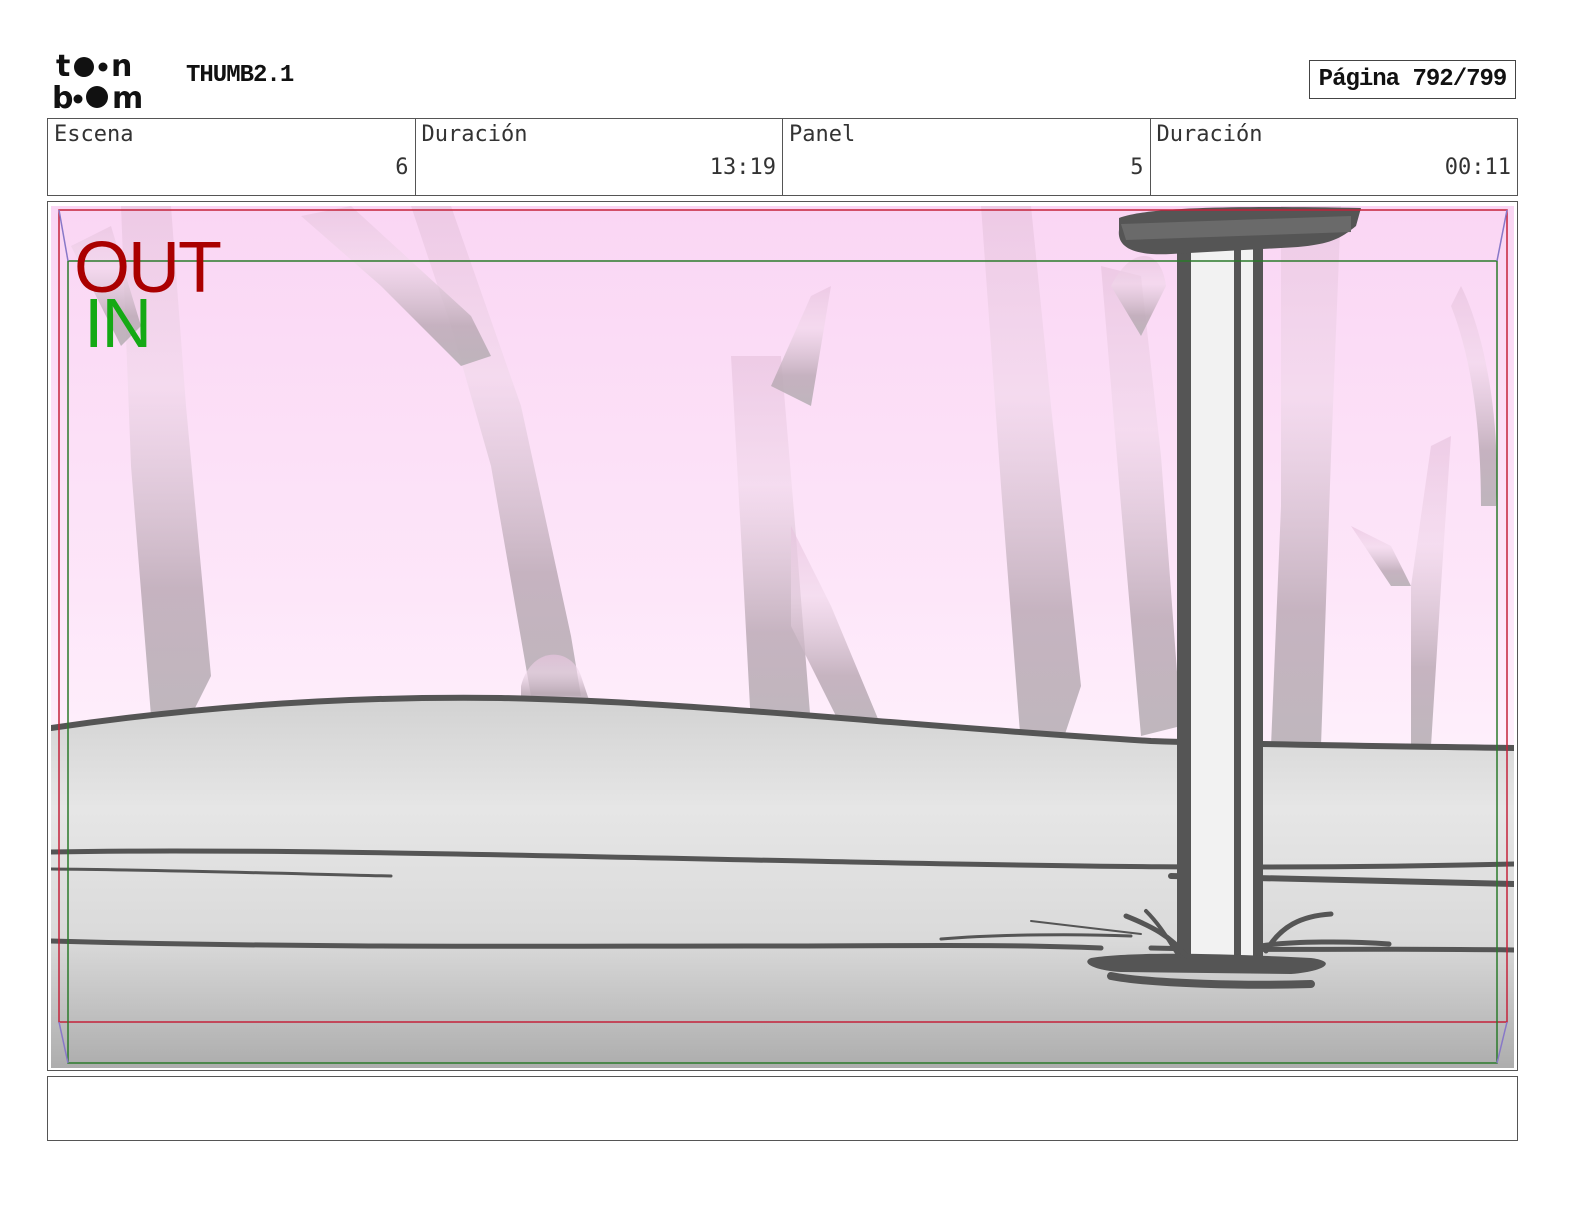 This screenshot has height=1224, width=1584. Describe the element at coordinates (967, 157) in the screenshot. I see `panel-cell: Panel 5` at that location.